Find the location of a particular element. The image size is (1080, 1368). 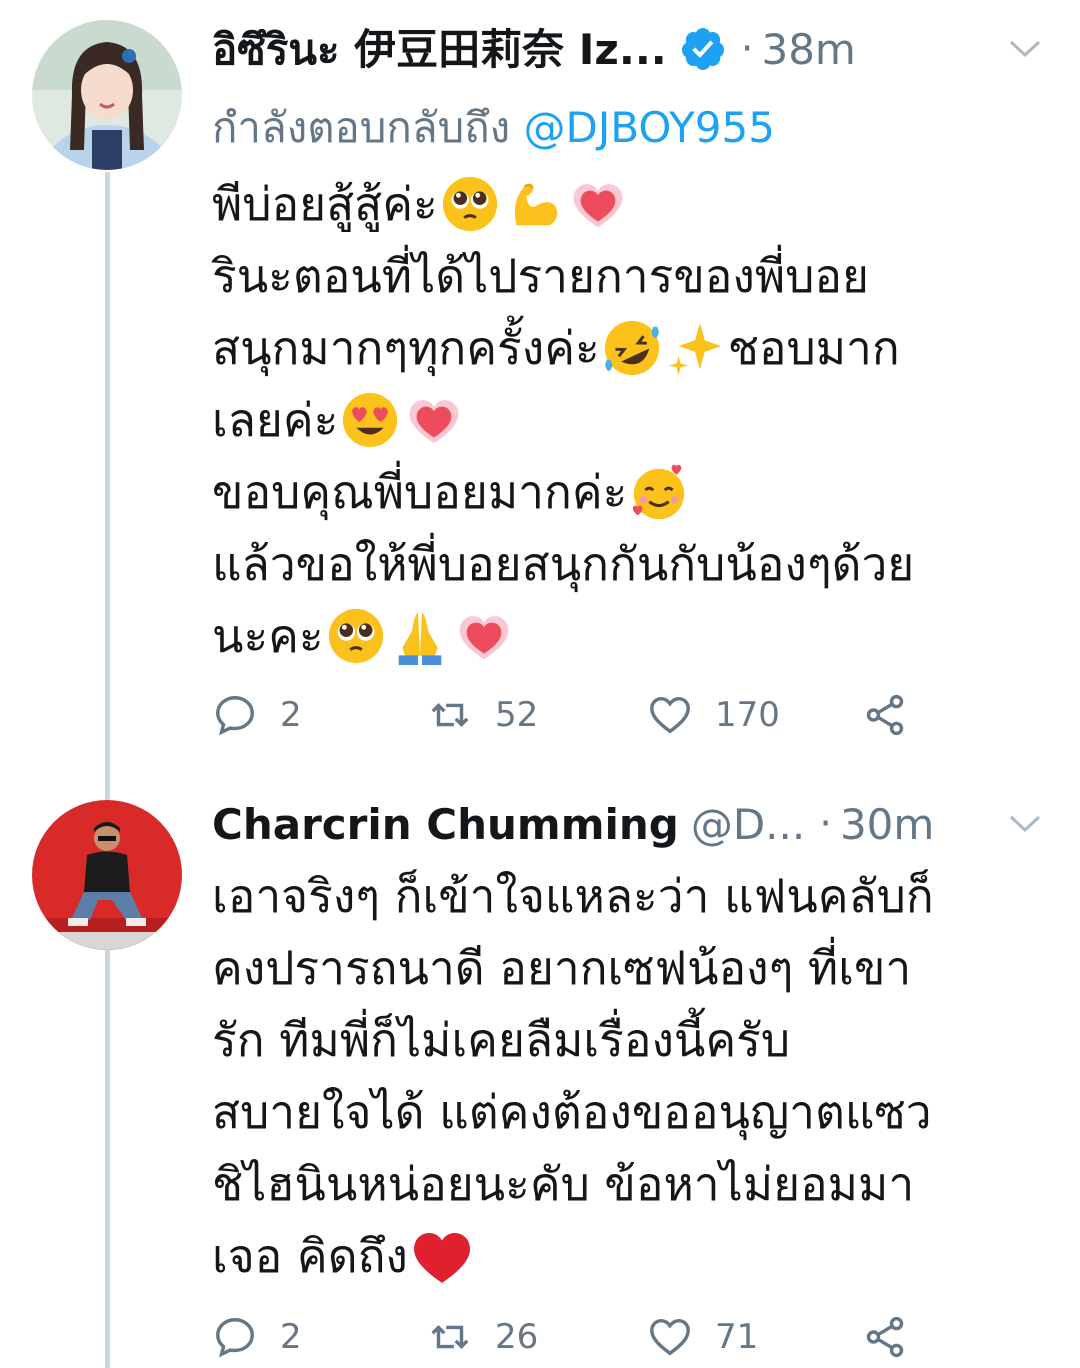

text-line: เลยค่ะ is located at coordinates (626, 420).